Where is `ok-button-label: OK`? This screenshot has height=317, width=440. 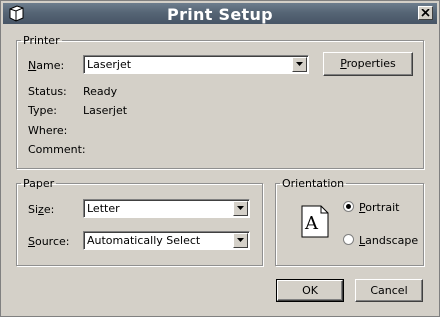
ok-button-label: OK is located at coordinates (310, 290).